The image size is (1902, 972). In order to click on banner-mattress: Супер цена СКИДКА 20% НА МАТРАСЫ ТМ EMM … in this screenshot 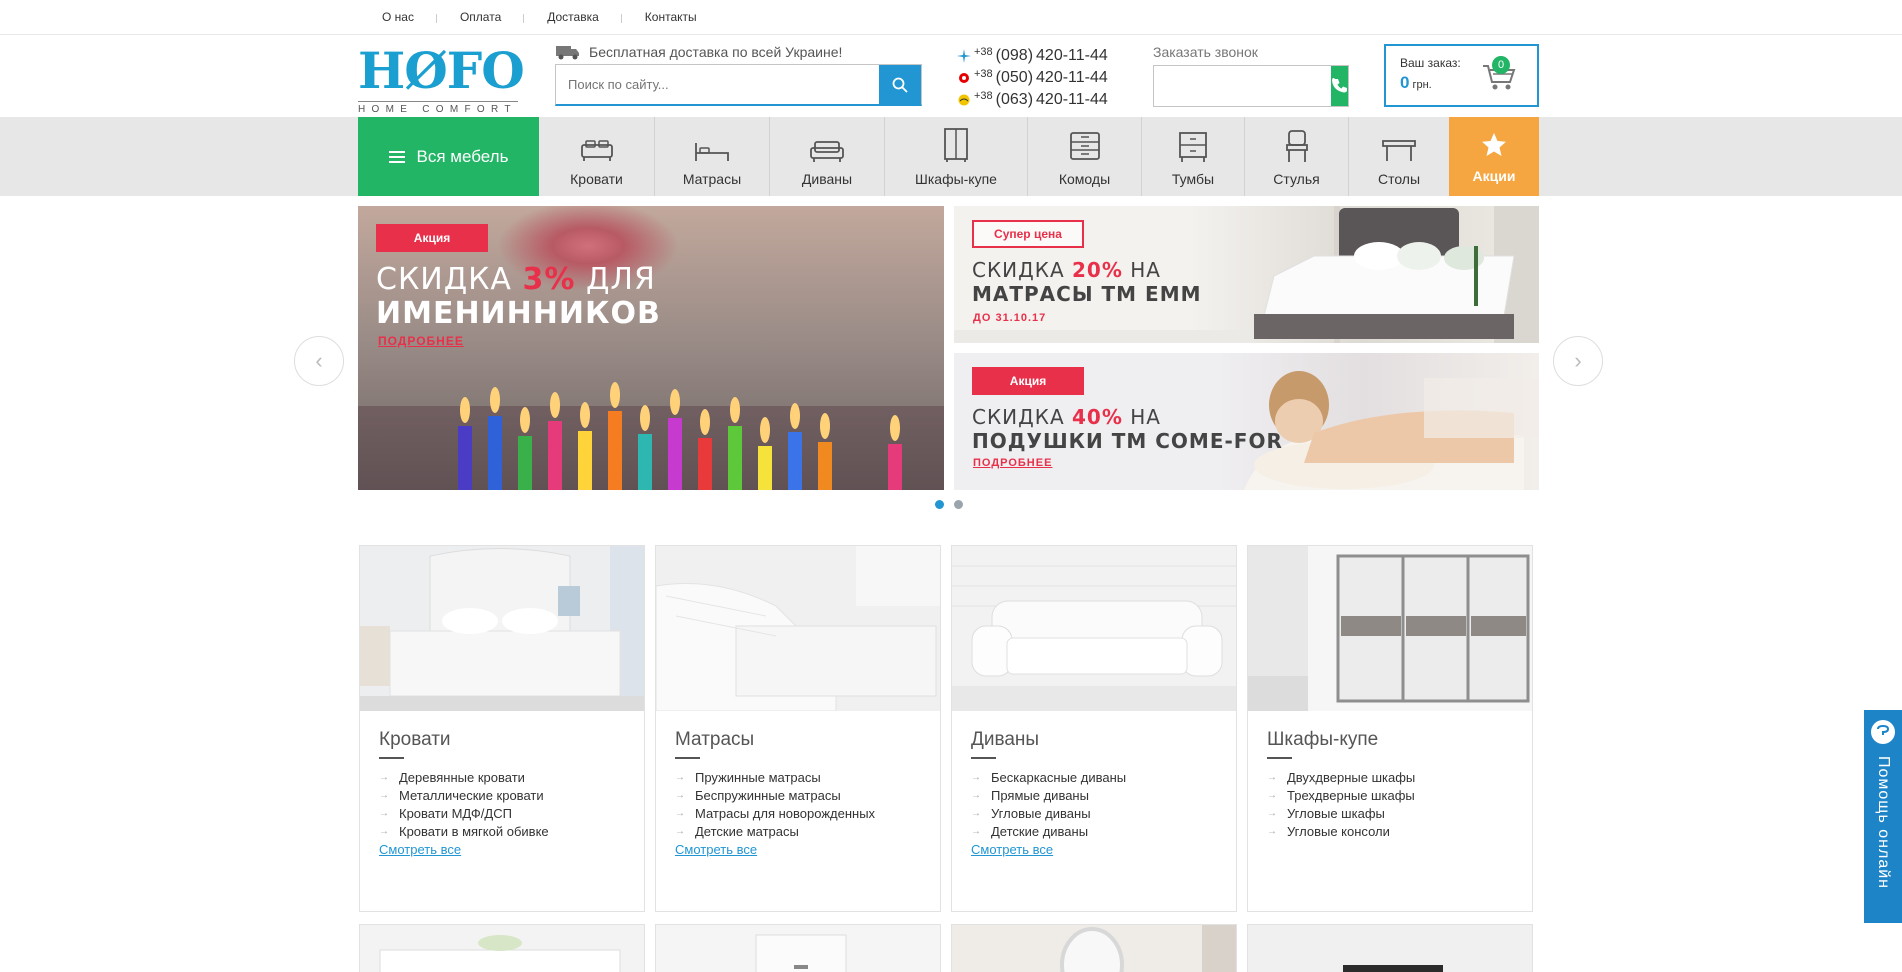, I will do `click(1246, 274)`.